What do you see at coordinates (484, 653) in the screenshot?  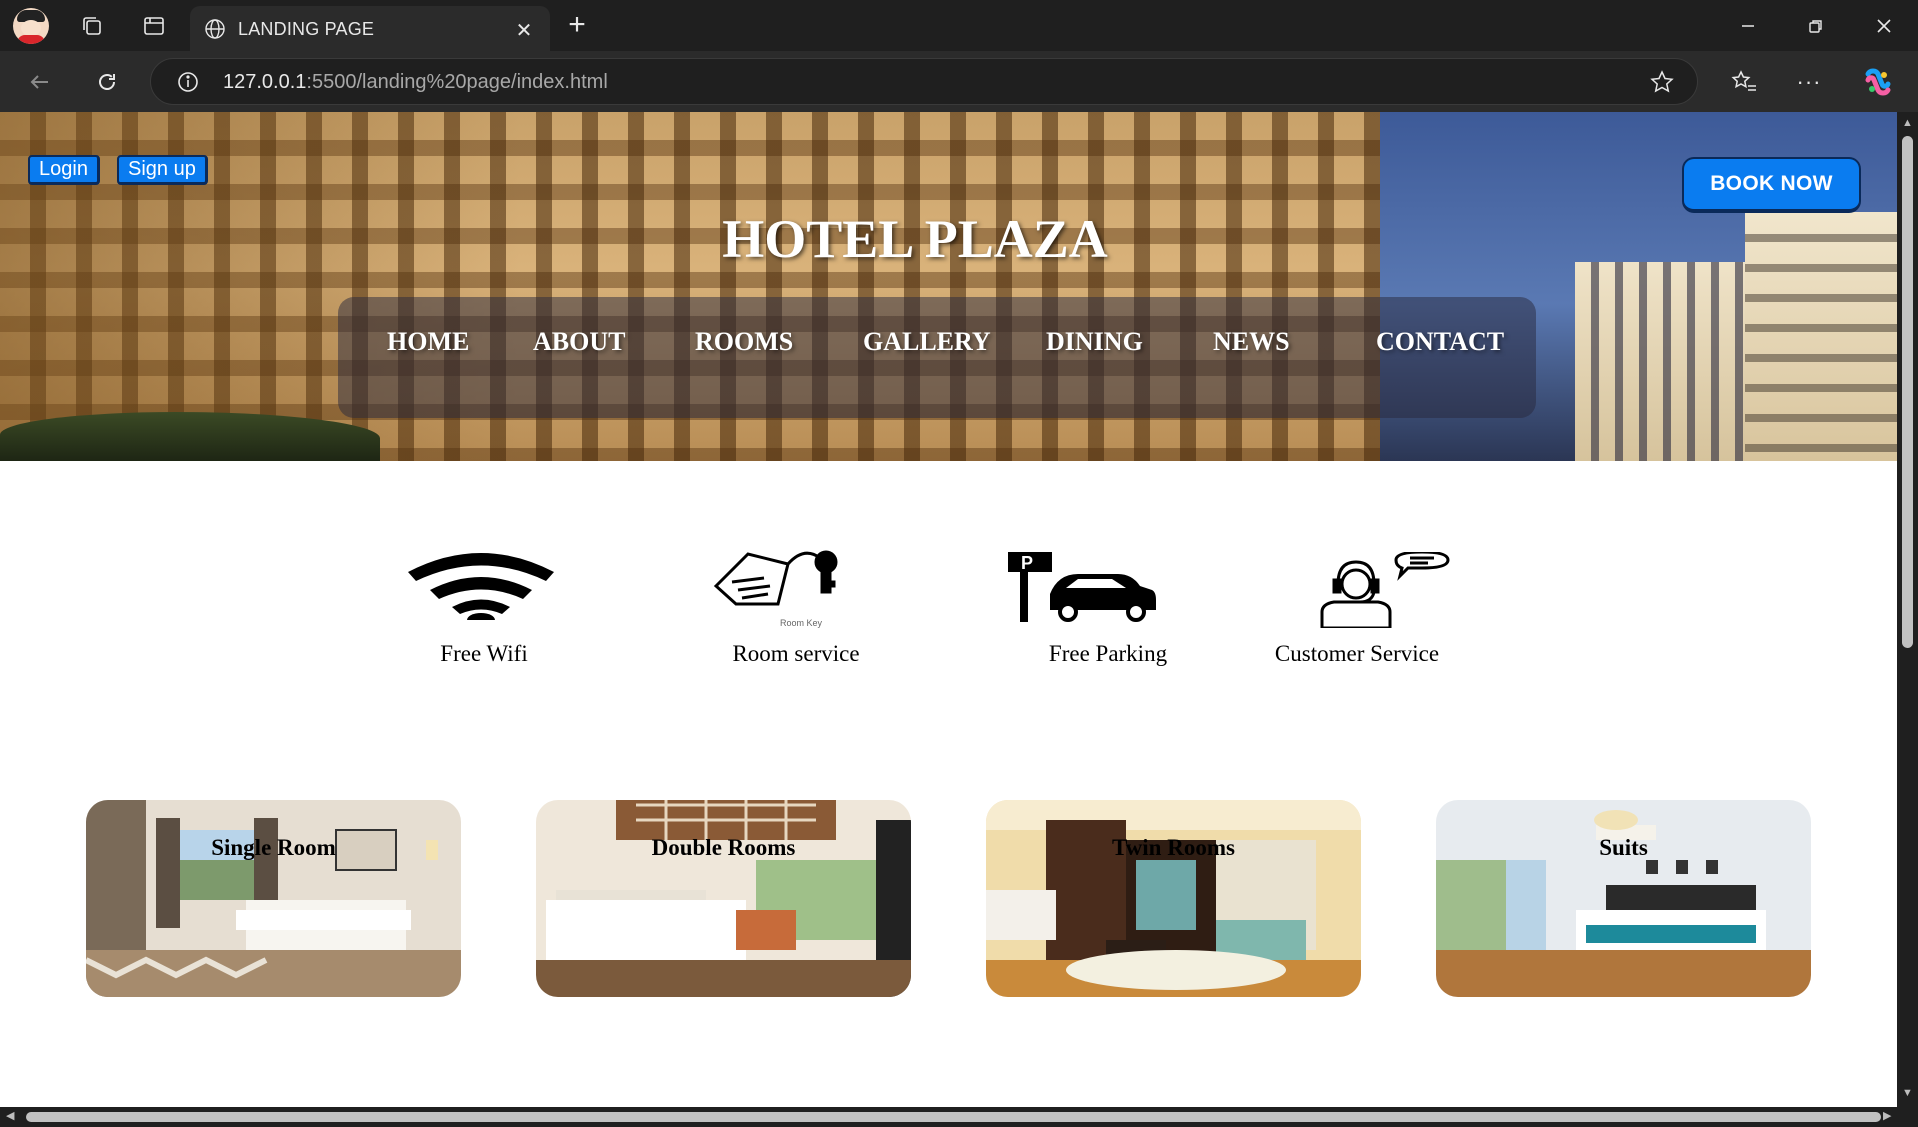 I see `feature-label-wifi: Free Wifi` at bounding box center [484, 653].